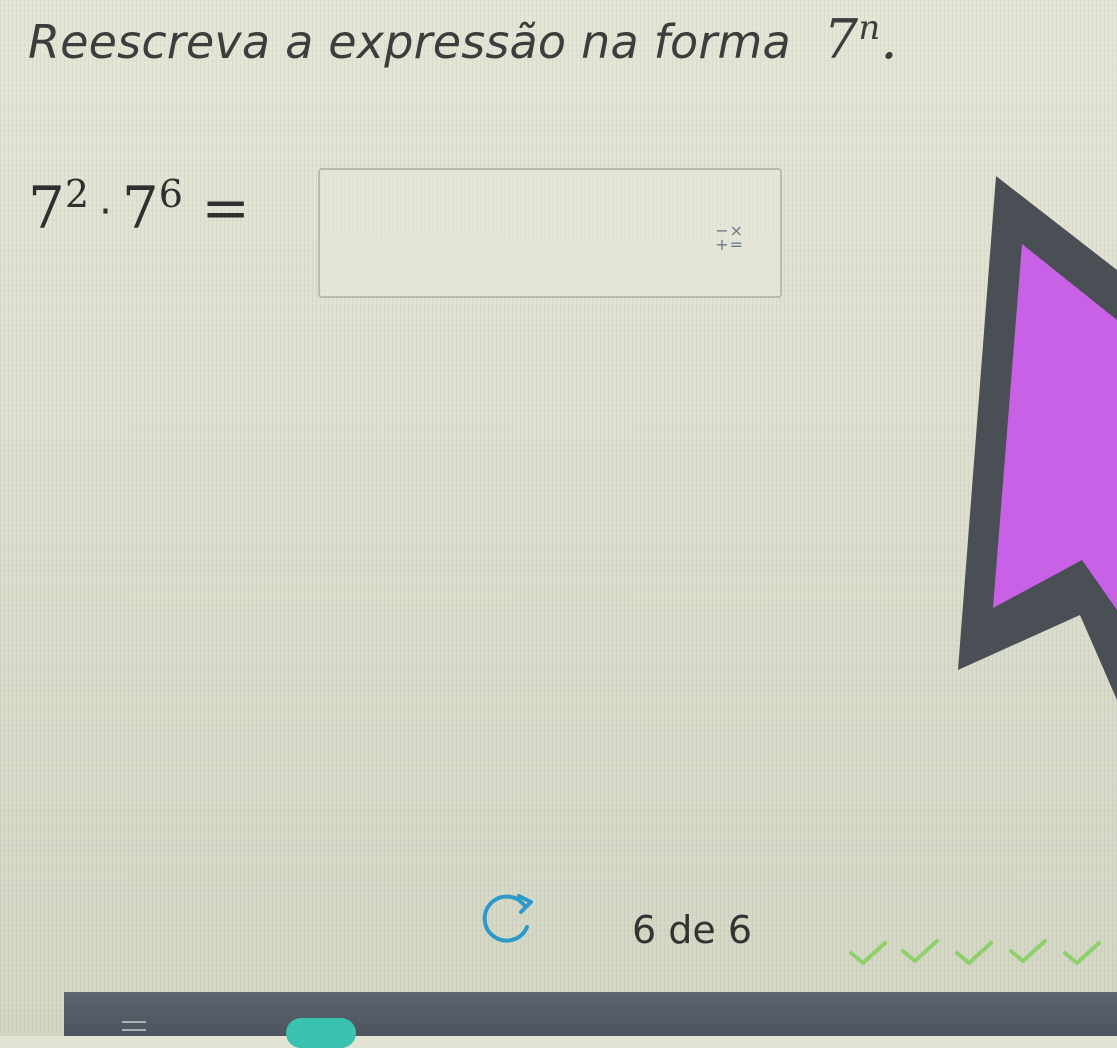 This screenshot has height=1048, width=1117. I want to click on bottom-action-button, so click(321, 1033).